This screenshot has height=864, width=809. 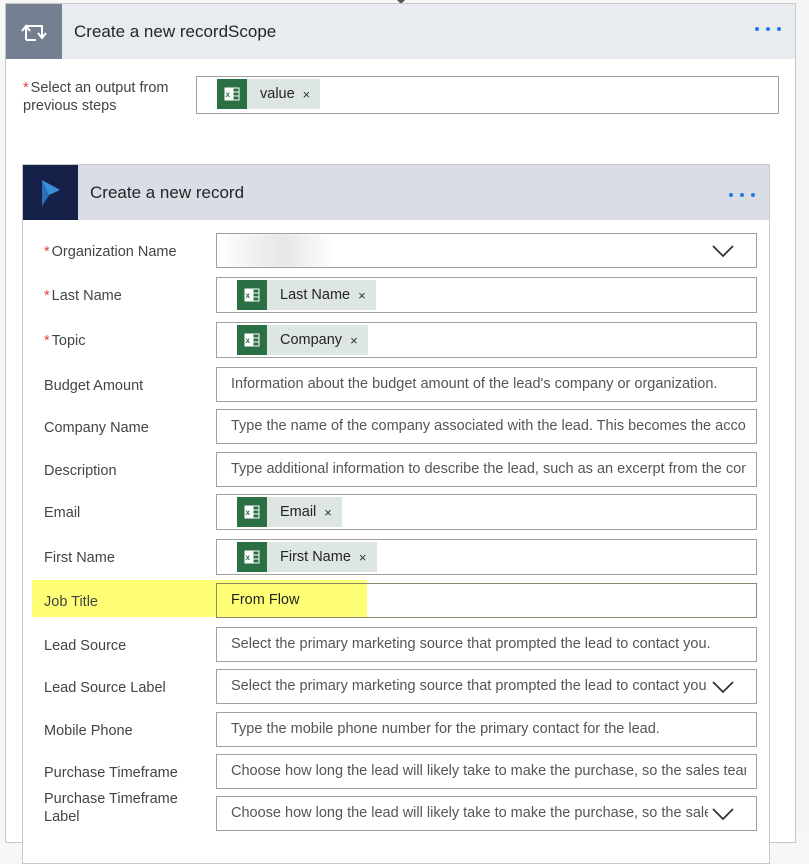 What do you see at coordinates (114, 252) in the screenshot?
I see `field-label-text: Organization Name` at bounding box center [114, 252].